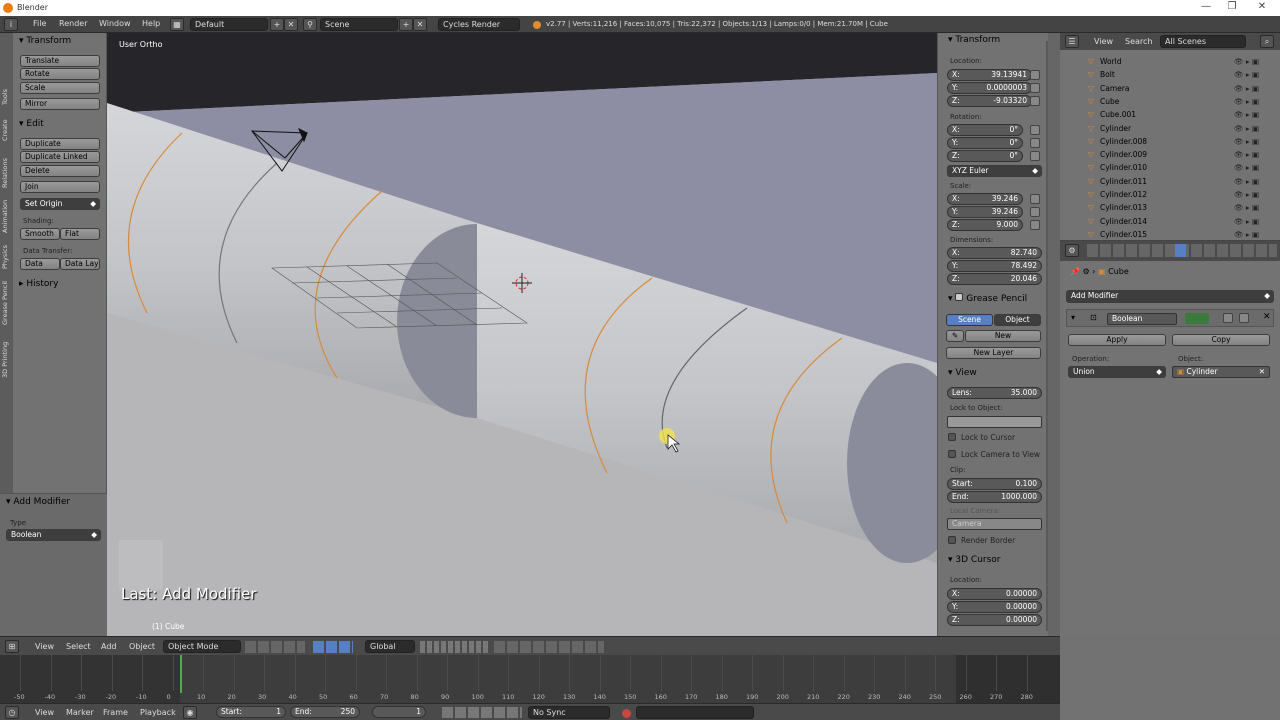  Describe the element at coordinates (5, 257) in the screenshot. I see `tab-physics: Physics` at that location.